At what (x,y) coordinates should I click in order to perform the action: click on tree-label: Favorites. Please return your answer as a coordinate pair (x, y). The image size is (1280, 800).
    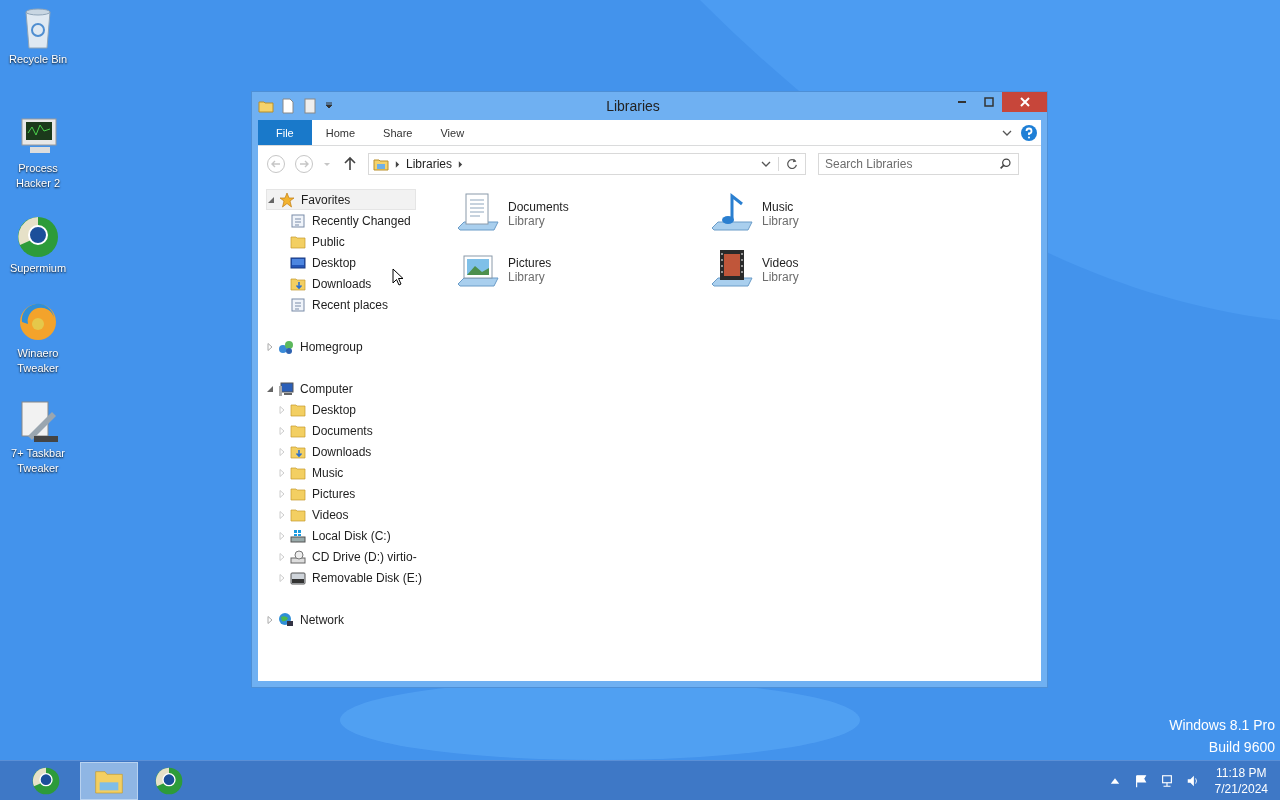
    Looking at the image, I should click on (326, 199).